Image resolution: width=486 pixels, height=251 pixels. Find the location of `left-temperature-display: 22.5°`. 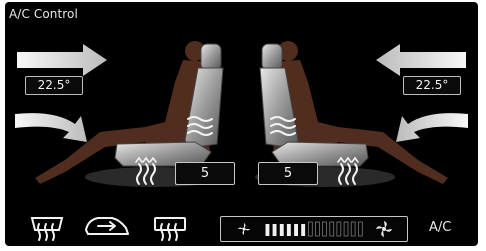

left-temperature-display: 22.5° is located at coordinates (54, 85).